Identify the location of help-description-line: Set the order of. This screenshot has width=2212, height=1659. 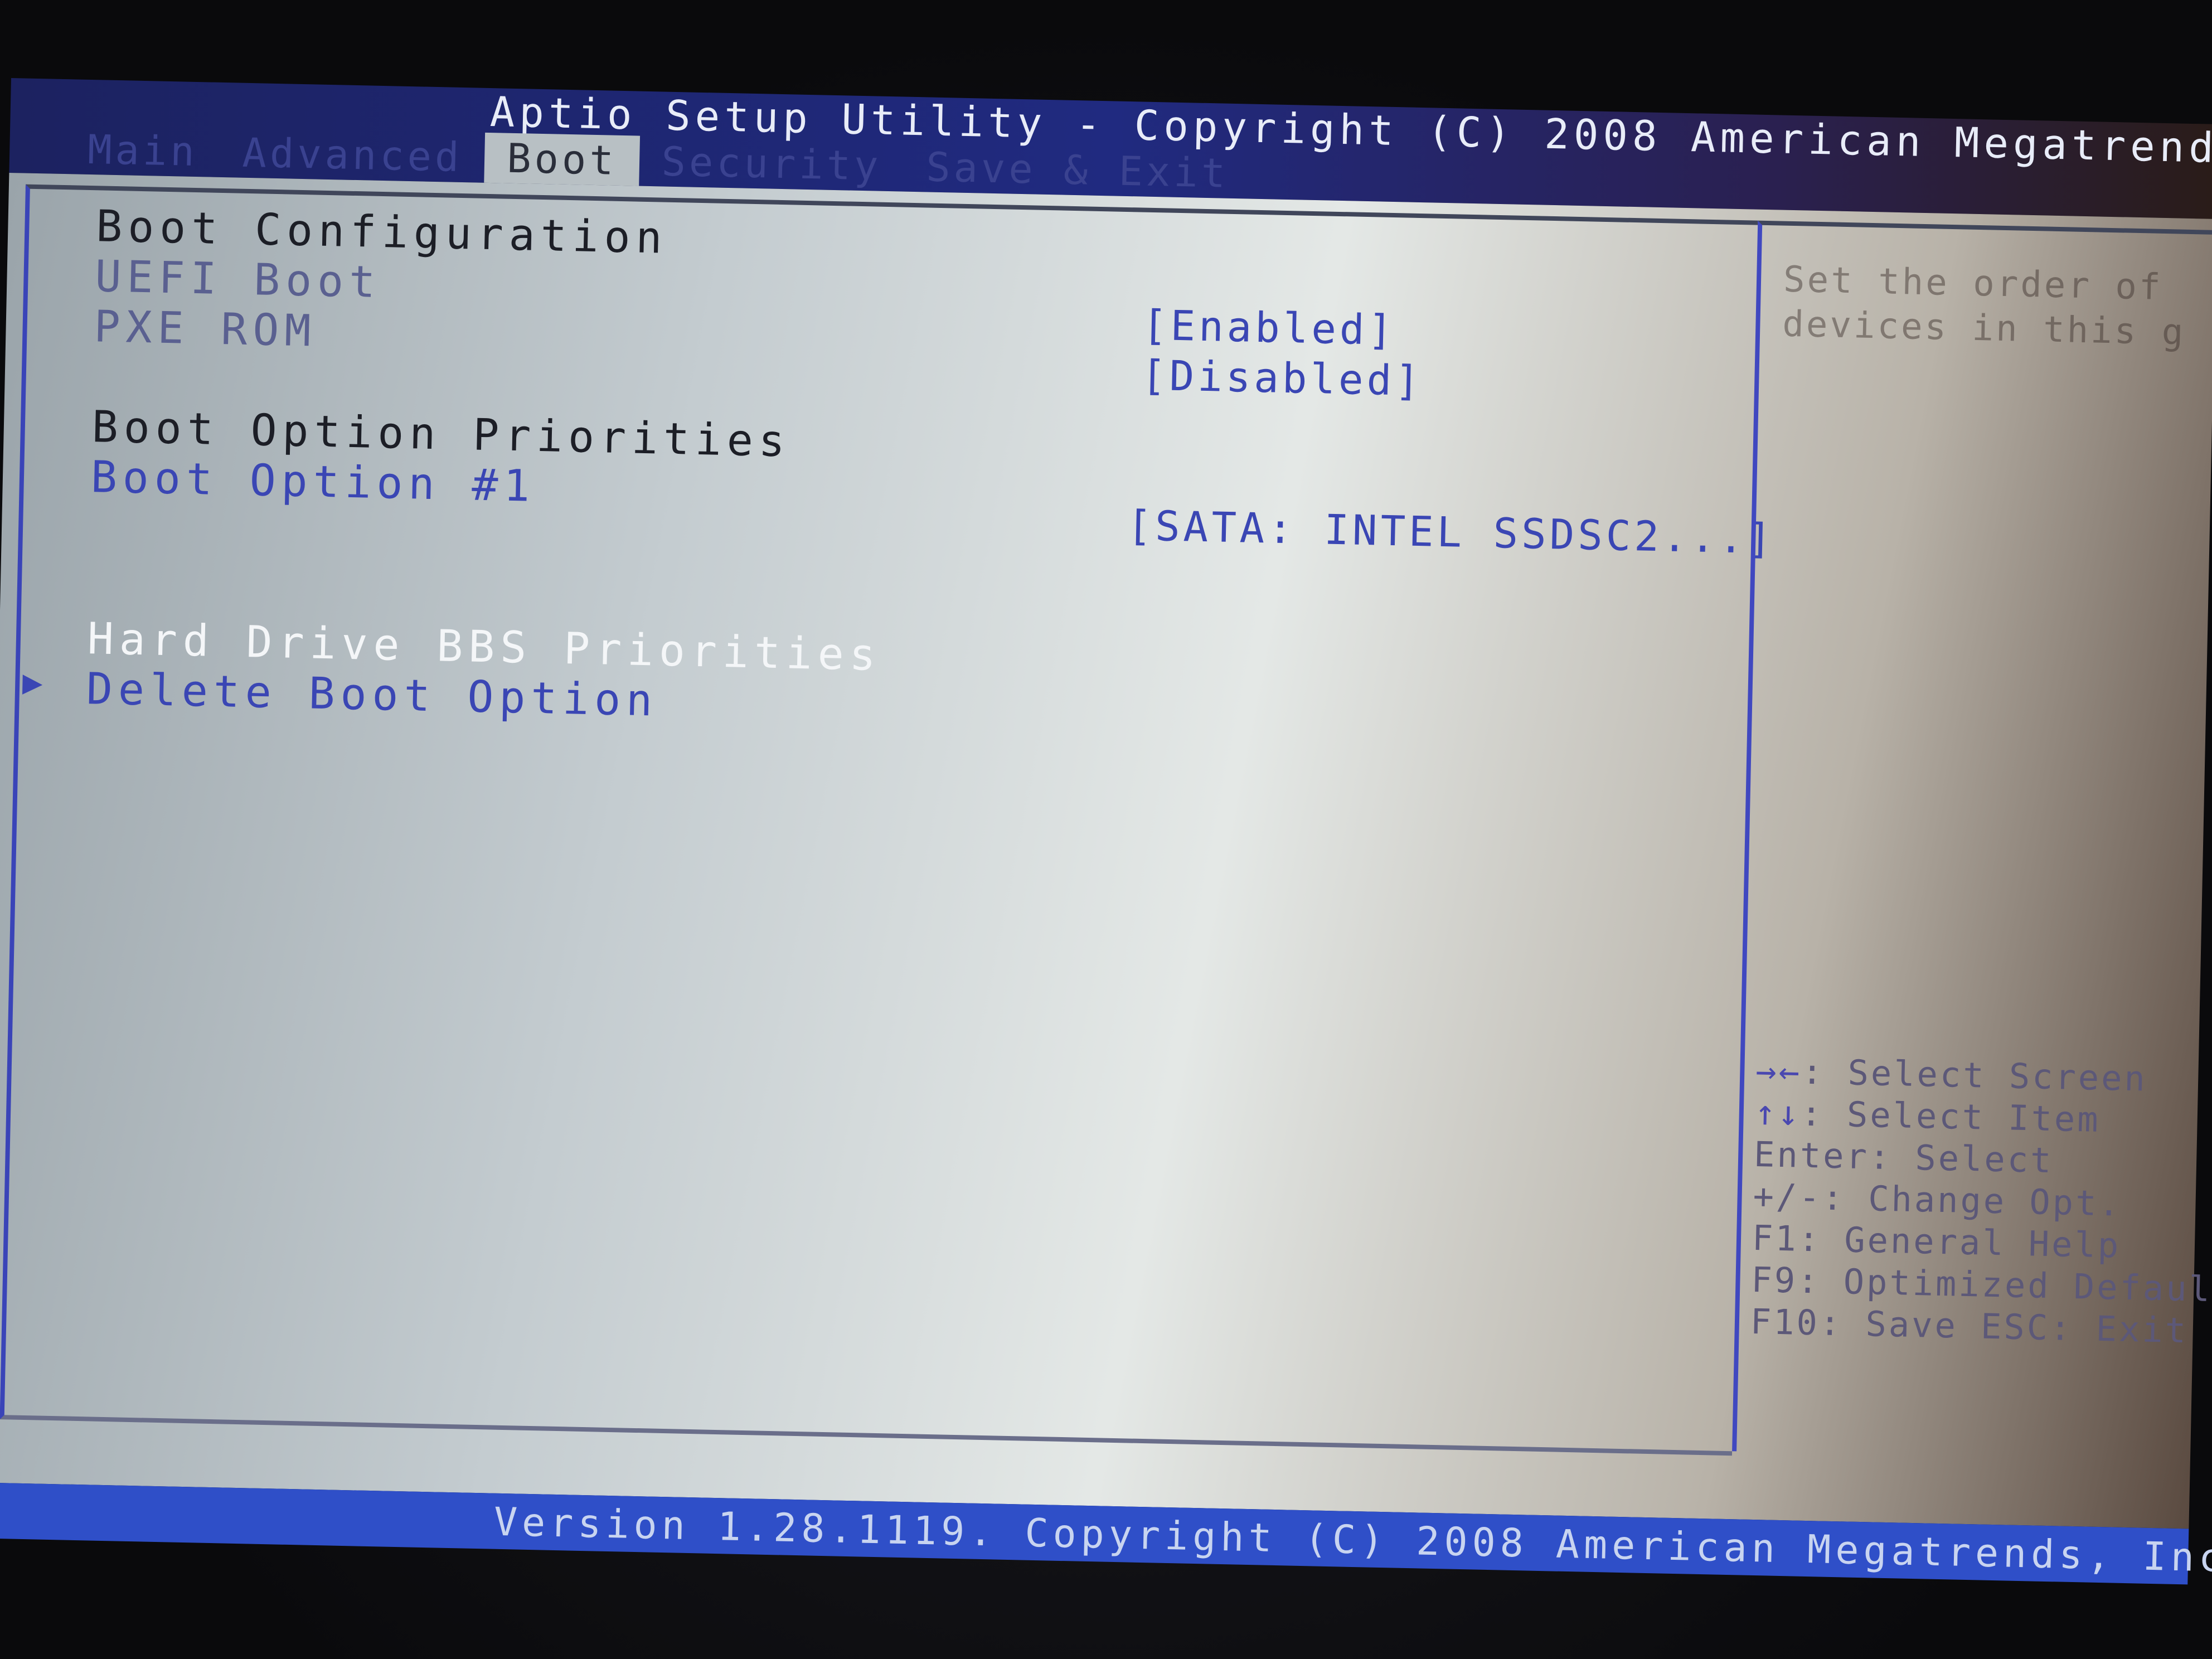
(1973, 283).